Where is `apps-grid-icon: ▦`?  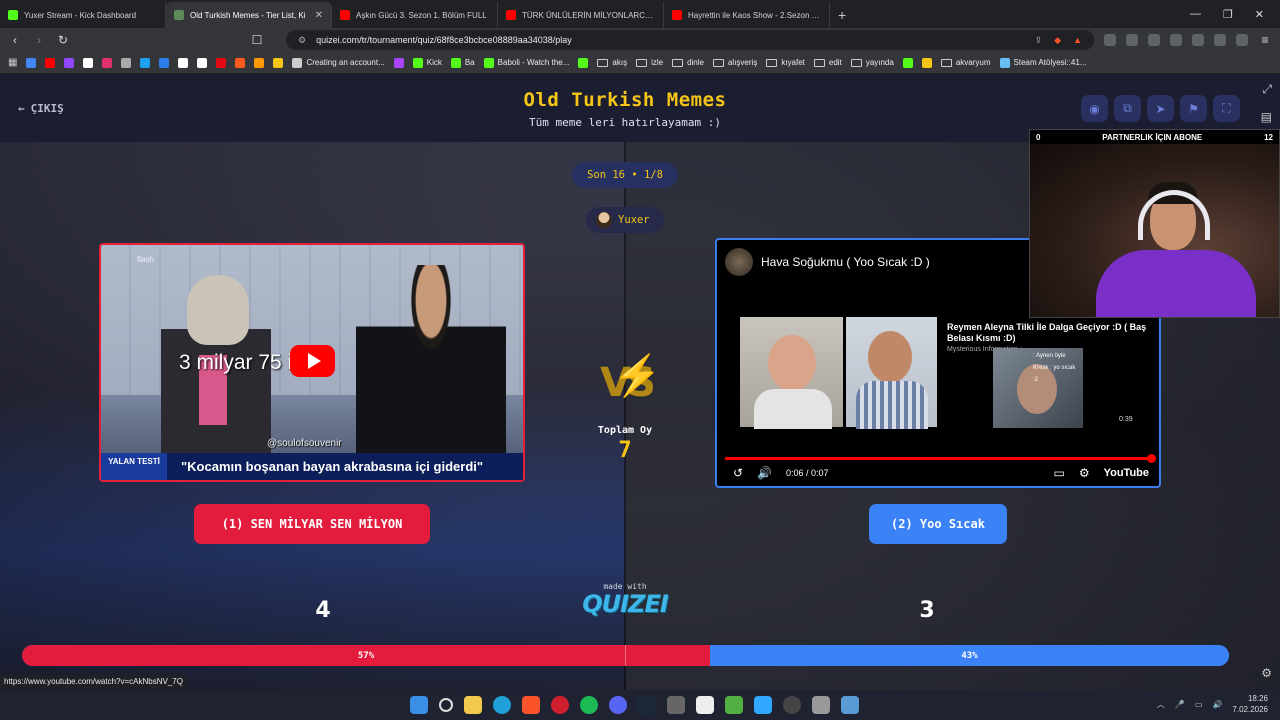
apps-grid-icon: ▦ is located at coordinates (12, 62).